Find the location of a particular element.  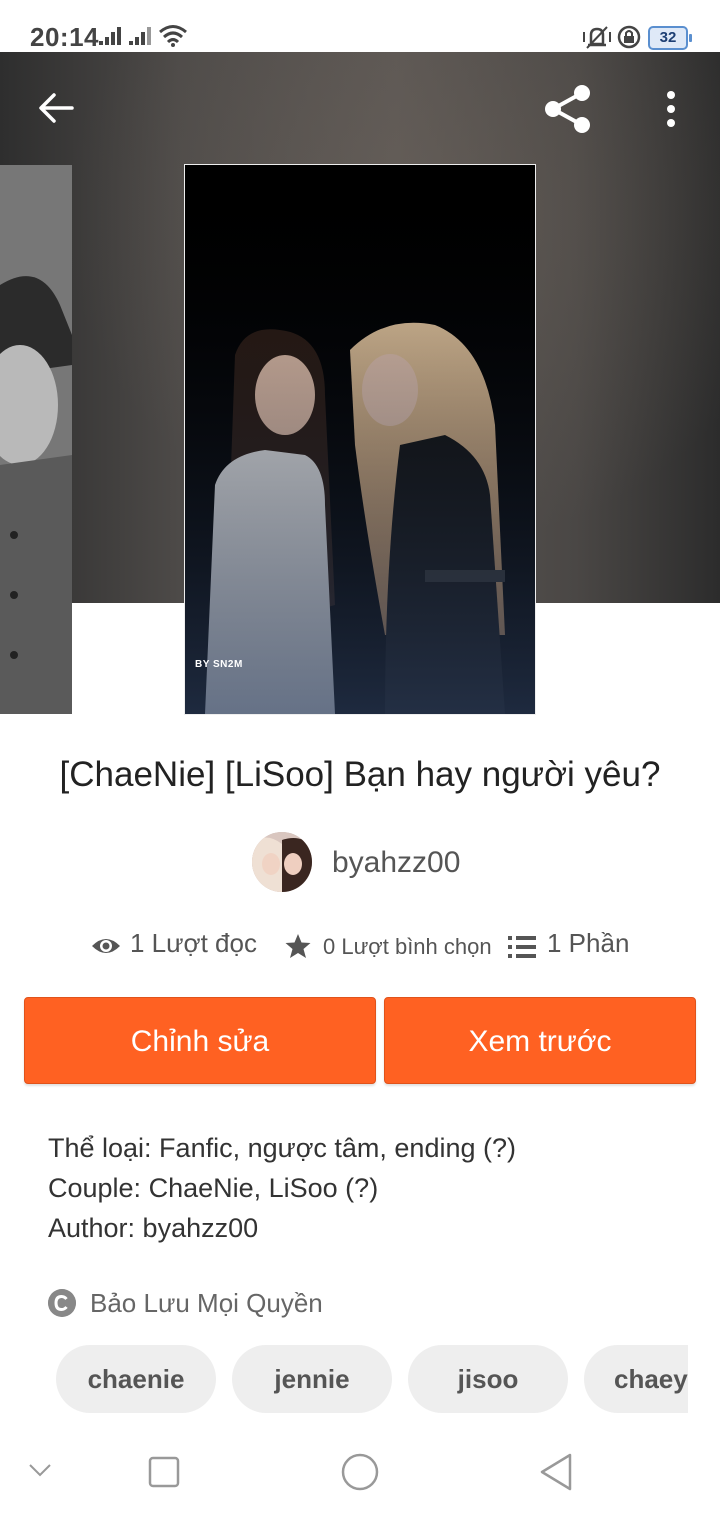

description-line: Couple: ChaeNie, LiSoo (?) is located at coordinates (213, 1188).